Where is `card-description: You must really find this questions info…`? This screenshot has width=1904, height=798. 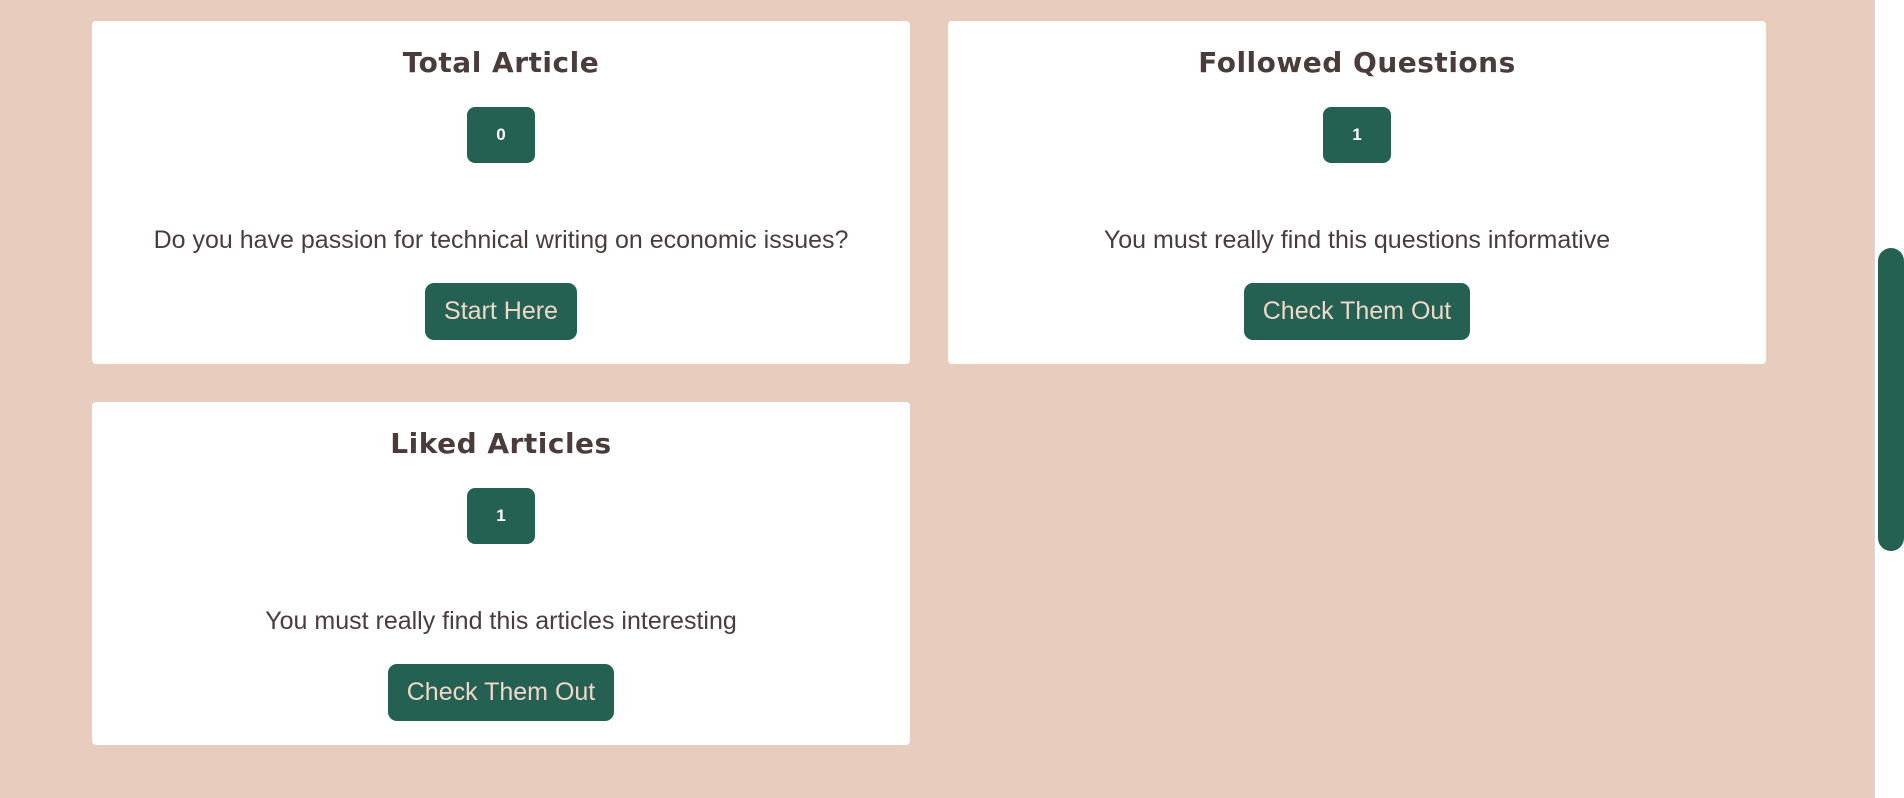 card-description: You must really find this questions info… is located at coordinates (1357, 240).